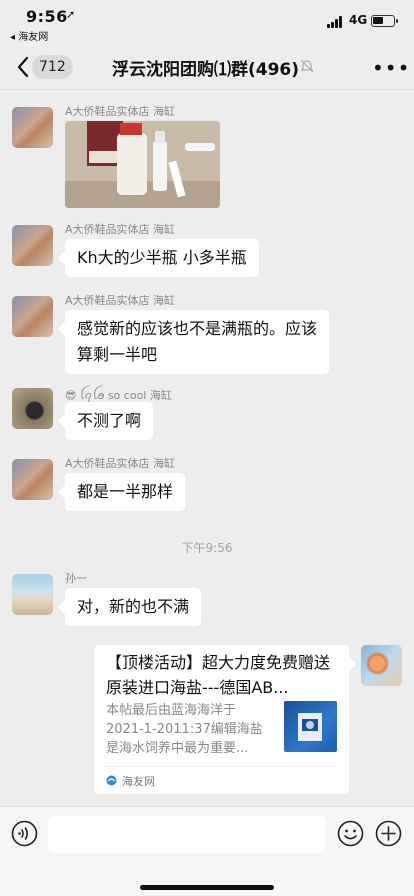  Describe the element at coordinates (138, 781) in the screenshot. I see `link-card-source: 海友网` at that location.